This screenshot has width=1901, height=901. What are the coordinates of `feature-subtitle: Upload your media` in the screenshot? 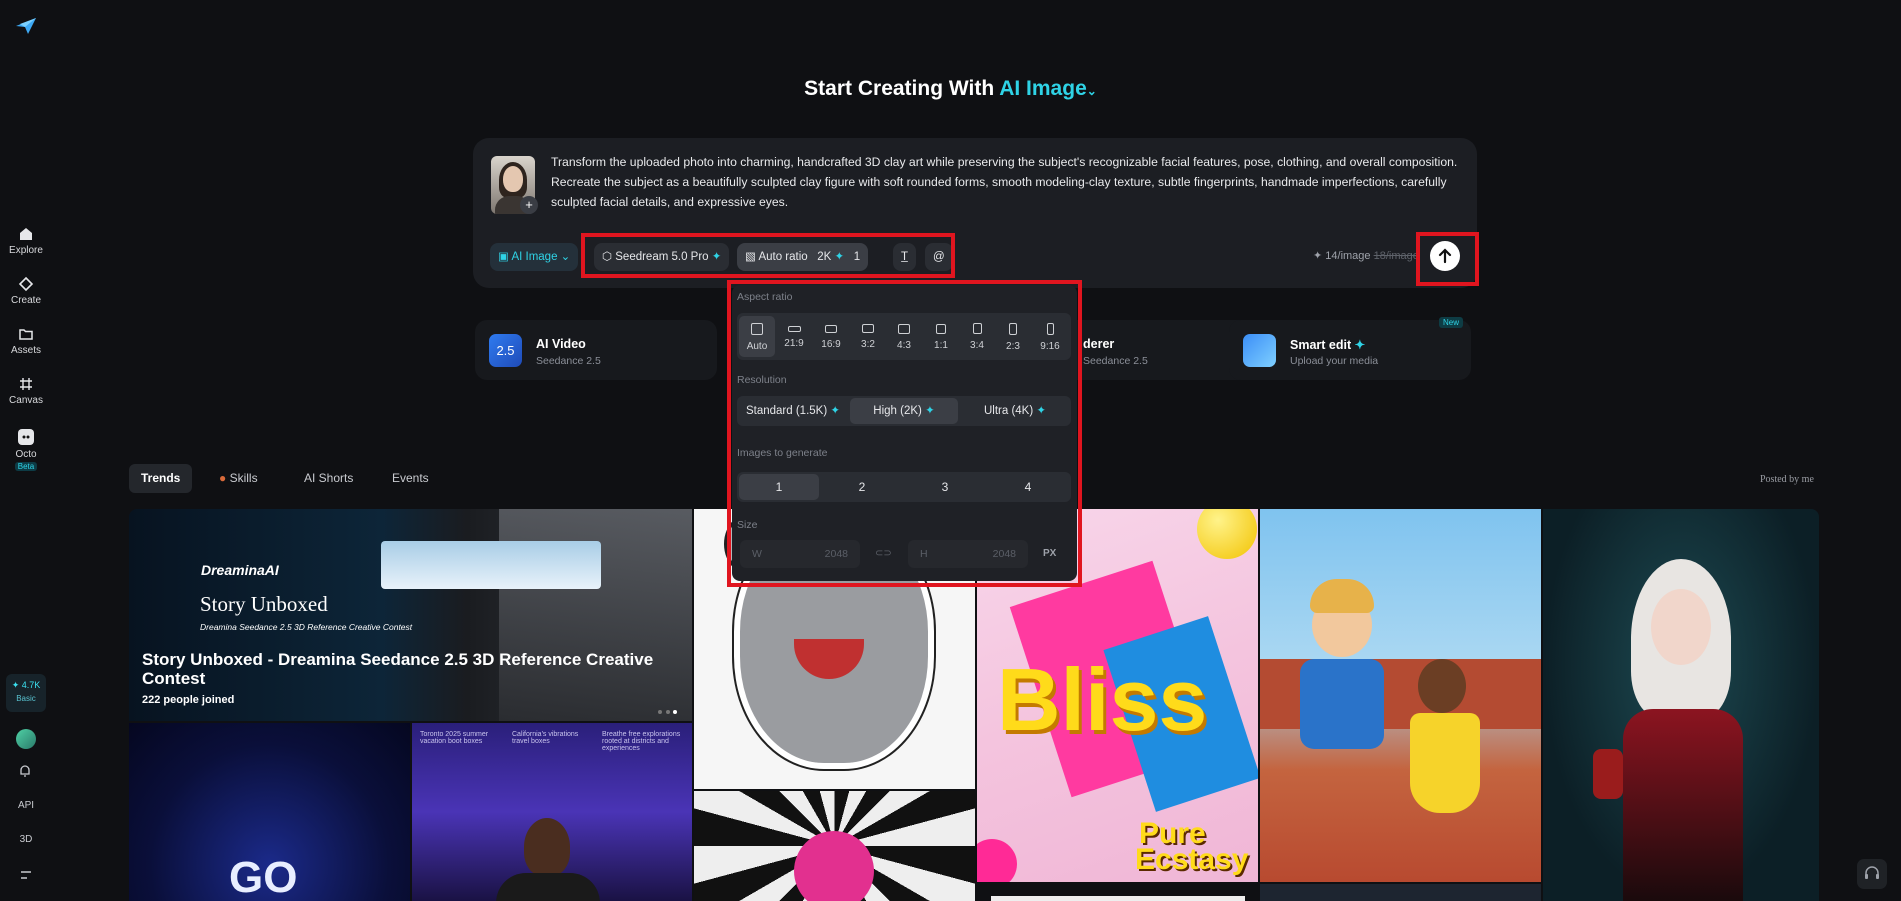 It's located at (1334, 361).